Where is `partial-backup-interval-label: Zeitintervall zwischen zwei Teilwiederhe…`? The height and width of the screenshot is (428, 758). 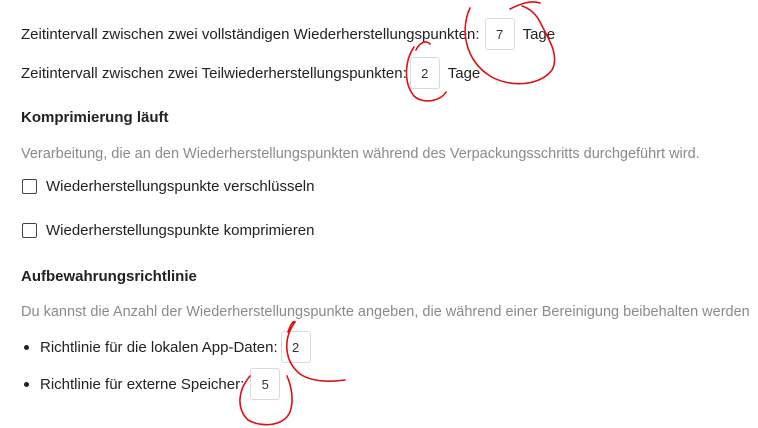
partial-backup-interval-label: Zeitintervall zwischen zwei Teilwiederhe… is located at coordinates (214, 73).